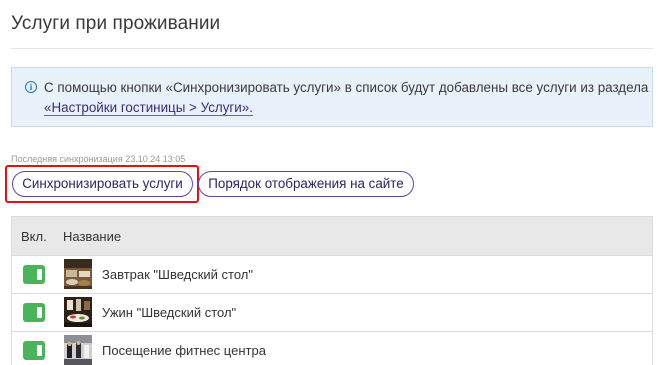 The width and height of the screenshot is (665, 365). What do you see at coordinates (78, 312) in the screenshot?
I see `dinner-photo` at bounding box center [78, 312].